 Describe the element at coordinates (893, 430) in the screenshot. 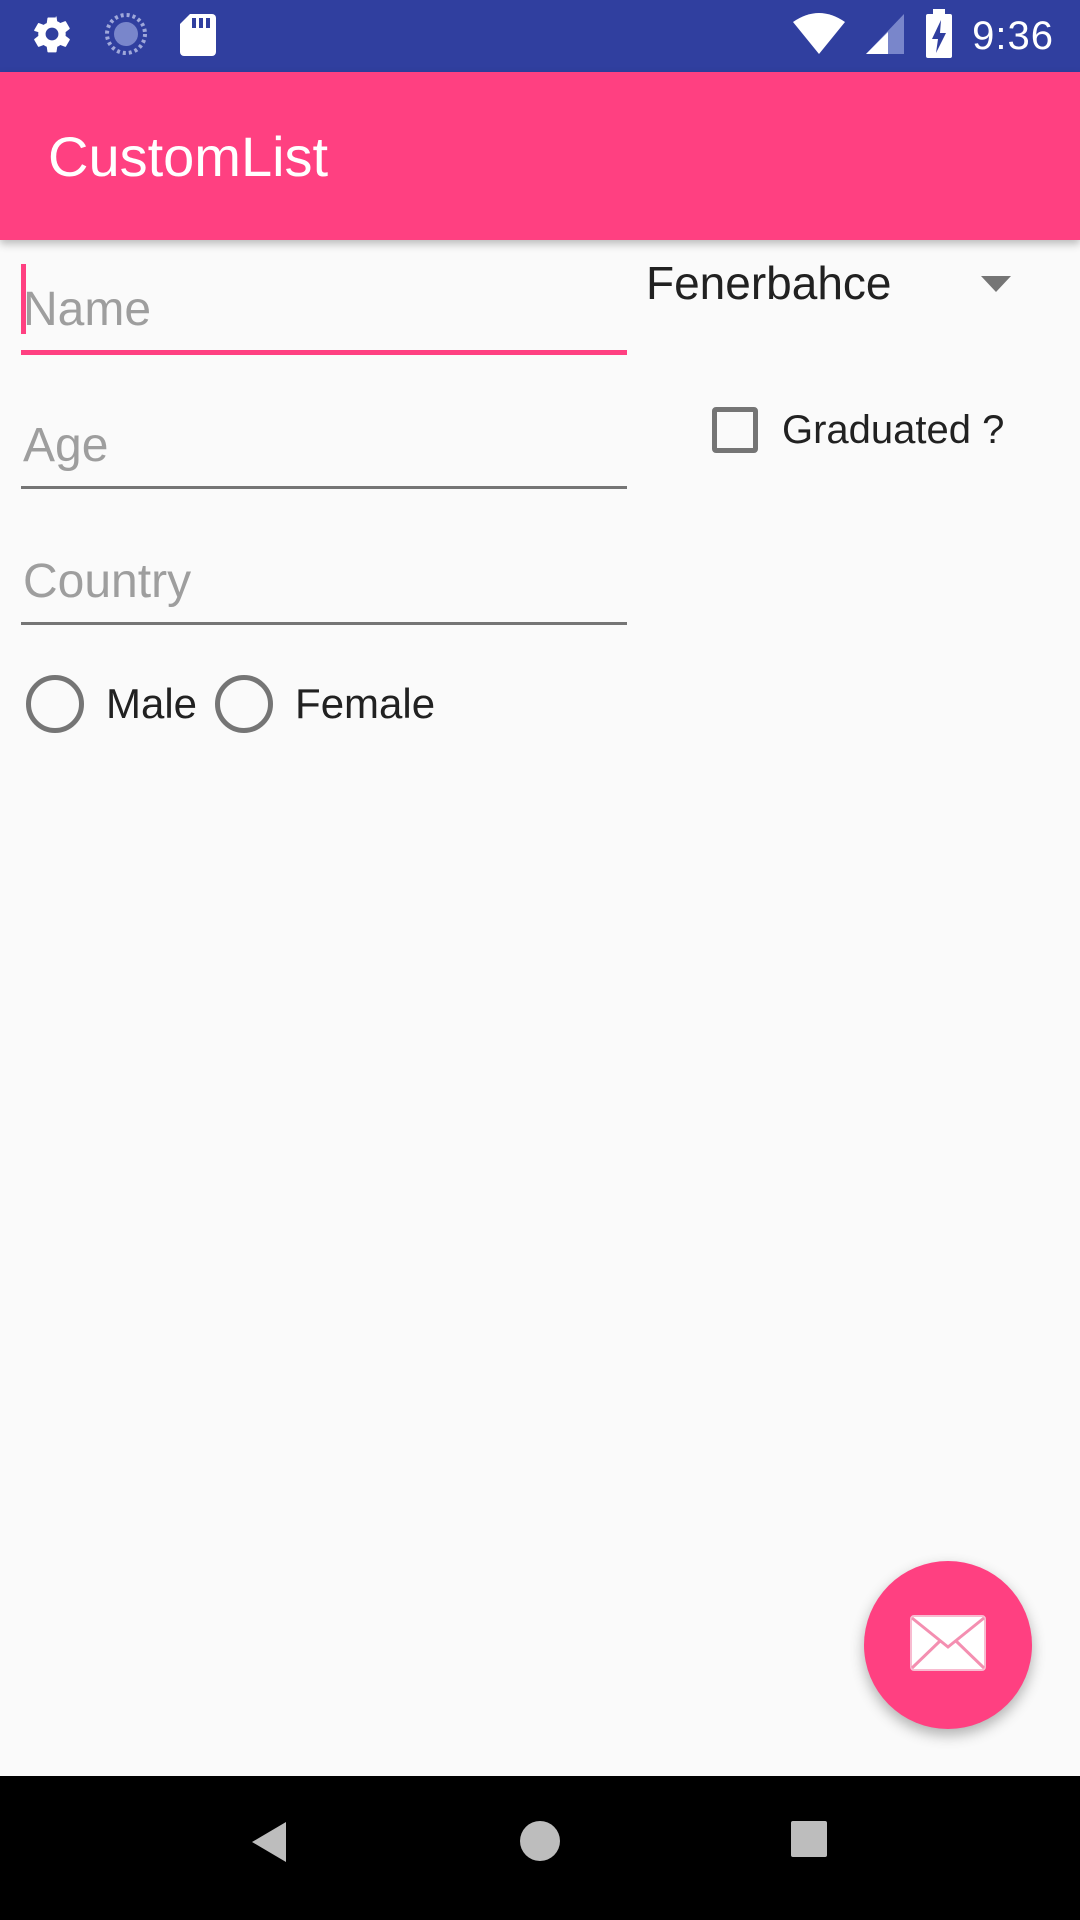

I see `graduated-checkbox-label: Graduated ?` at that location.